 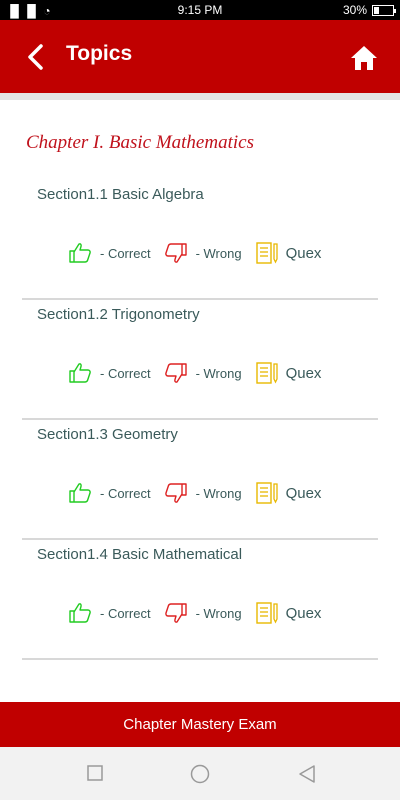 What do you see at coordinates (200, 56) in the screenshot?
I see `app-bar: Topics` at bounding box center [200, 56].